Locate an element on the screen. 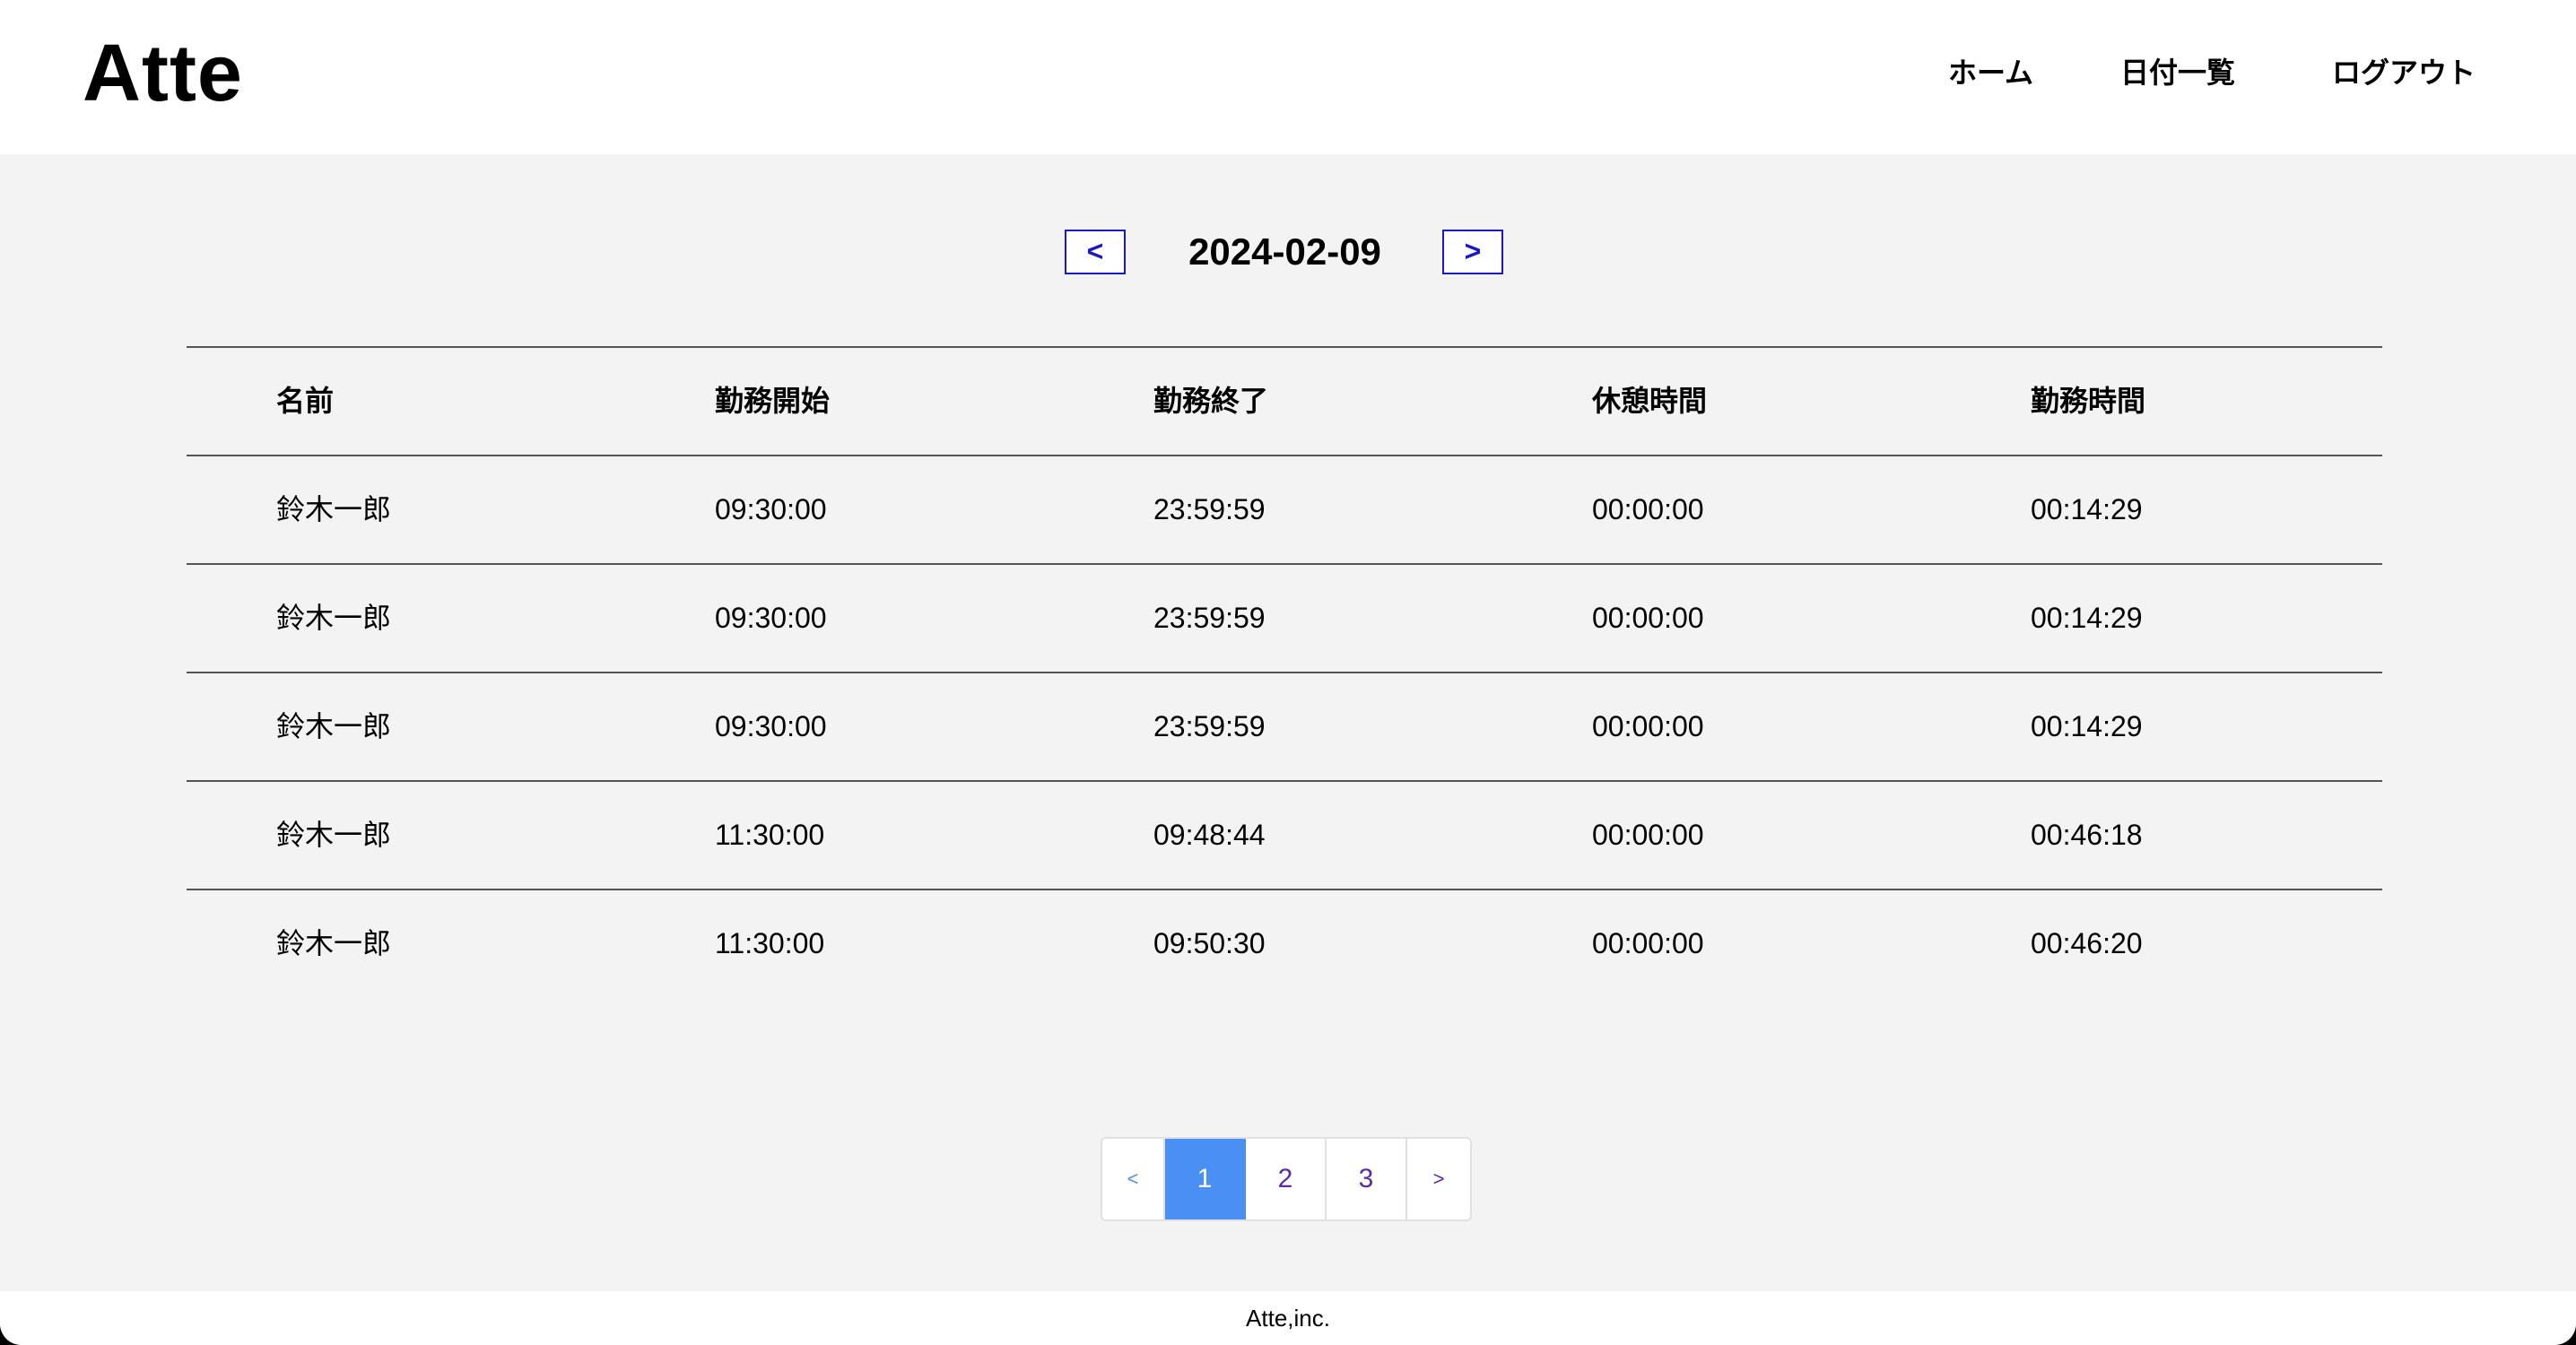  pagination: < 1 2 3 > is located at coordinates (1286, 1179).